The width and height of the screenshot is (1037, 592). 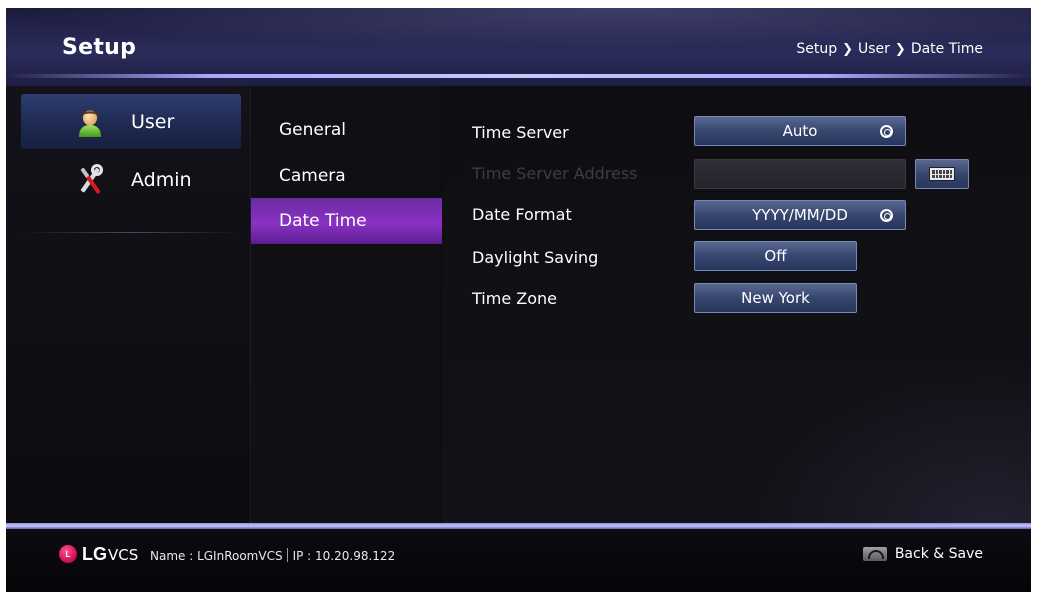 I want to click on breadcrumb: Setup ❯ User ❯ Date Time, so click(x=889, y=49).